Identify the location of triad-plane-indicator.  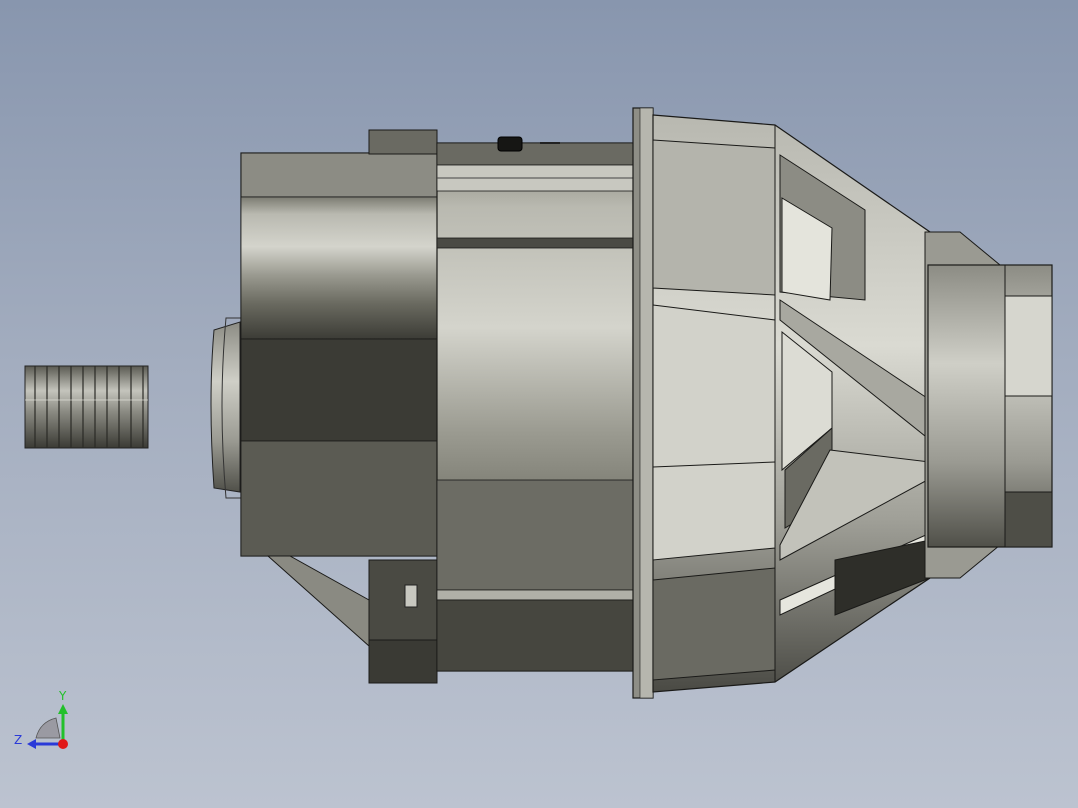
(48, 728).